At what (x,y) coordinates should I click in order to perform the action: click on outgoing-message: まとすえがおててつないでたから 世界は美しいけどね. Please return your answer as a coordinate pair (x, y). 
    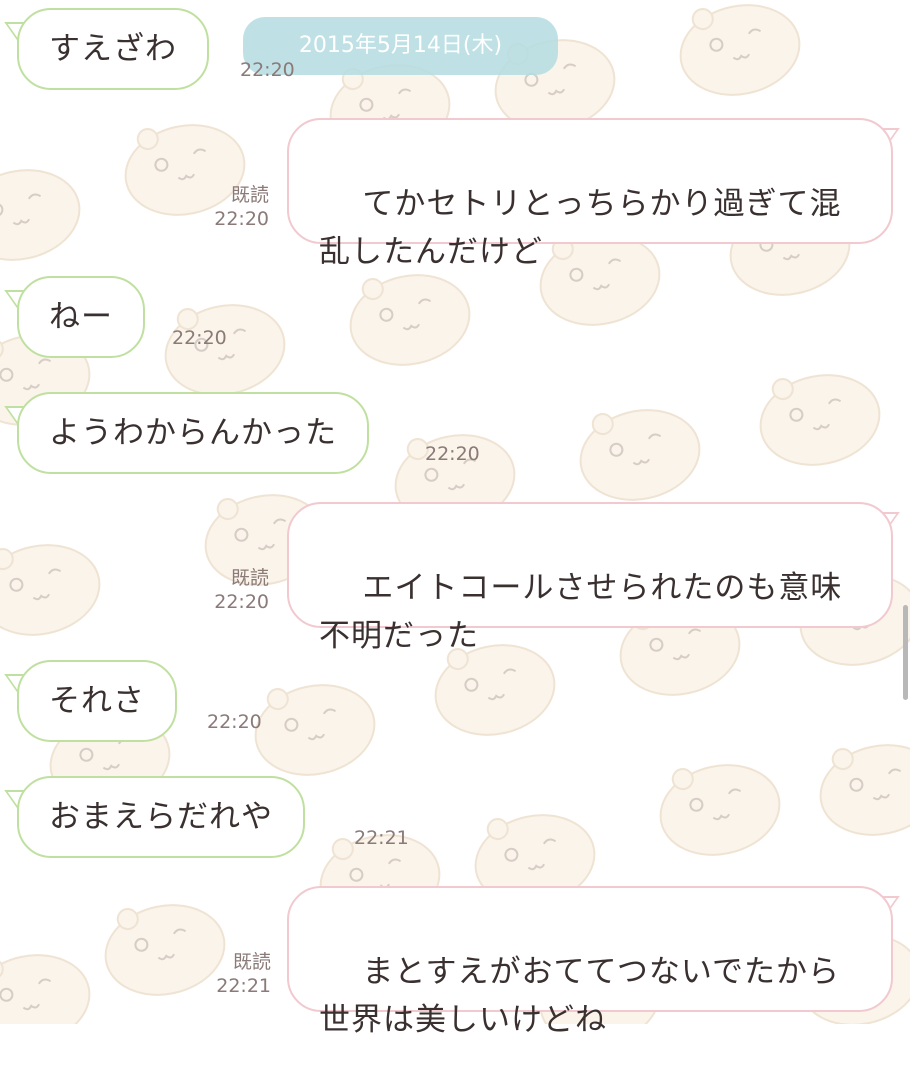
    Looking at the image, I should click on (590, 962).